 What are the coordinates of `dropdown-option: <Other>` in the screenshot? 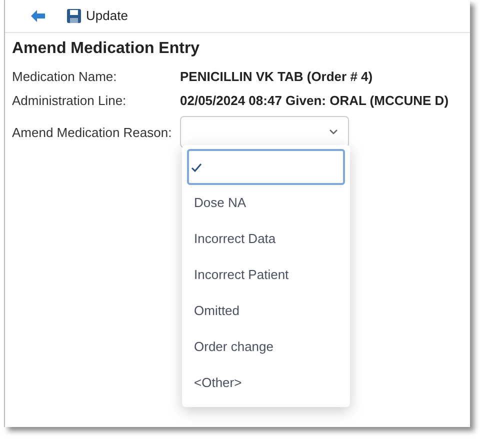 It's located at (266, 383).